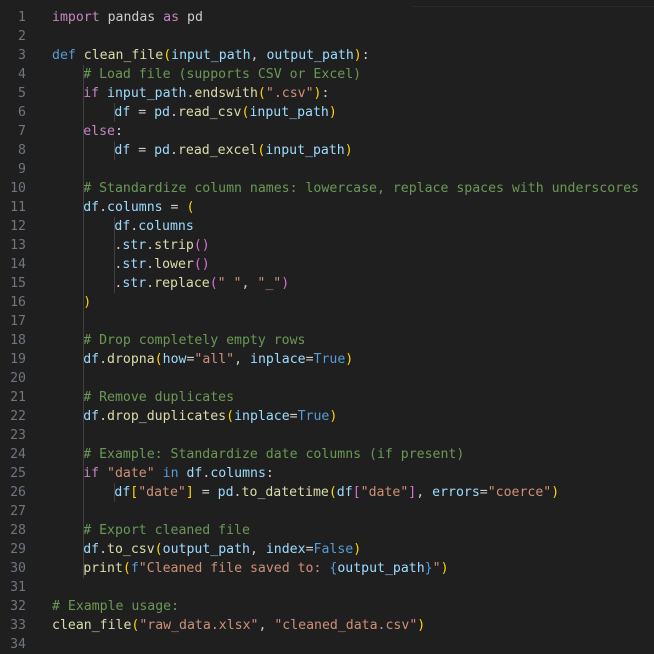 The image size is (654, 654). I want to click on line-number: 21, so click(18, 397).